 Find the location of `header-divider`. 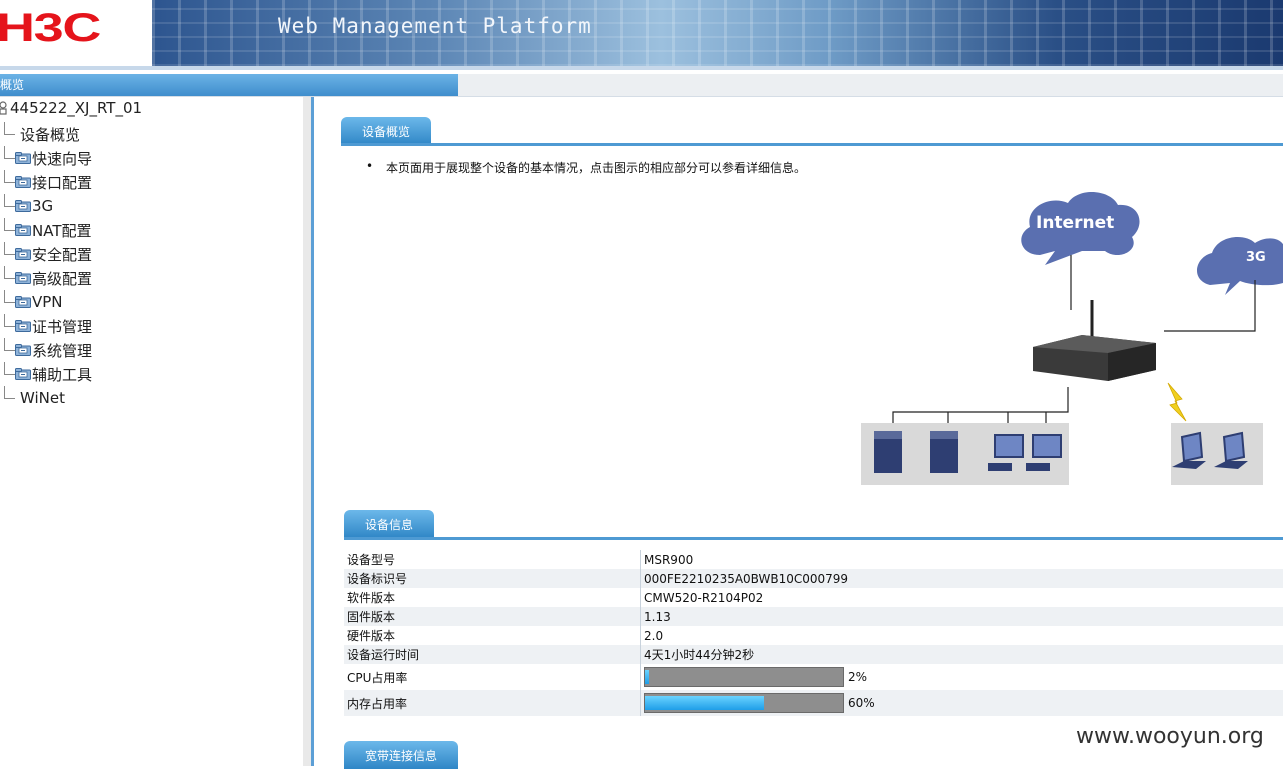

header-divider is located at coordinates (641, 68).